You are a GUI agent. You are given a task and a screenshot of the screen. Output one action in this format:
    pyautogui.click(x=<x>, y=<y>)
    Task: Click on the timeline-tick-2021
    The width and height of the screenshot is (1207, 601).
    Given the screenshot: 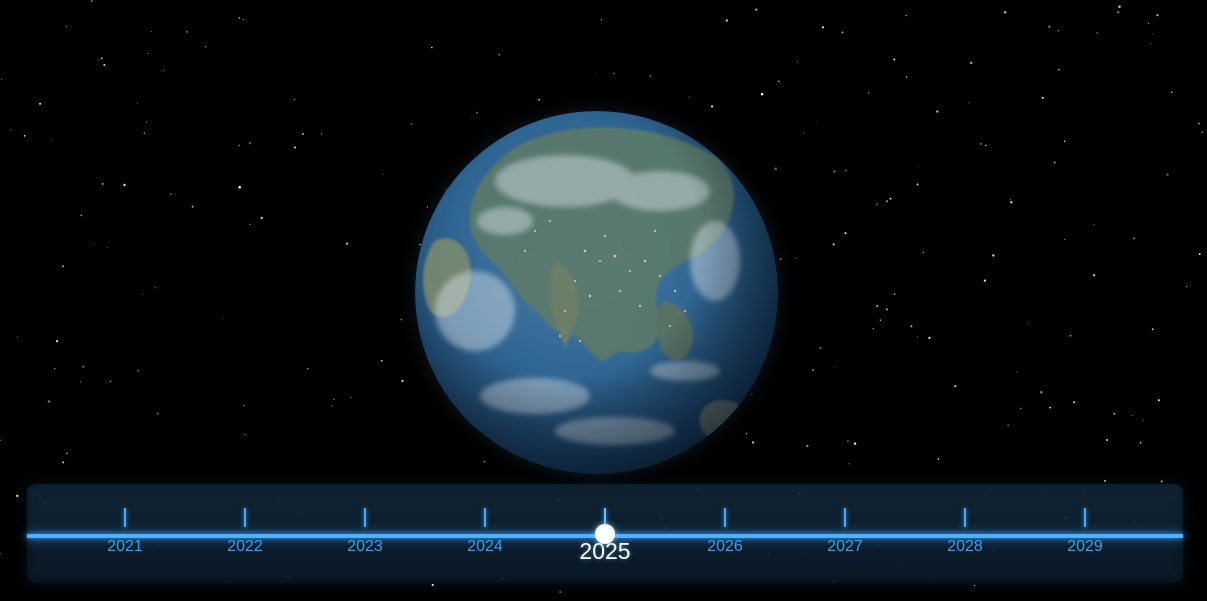 What is the action you would take?
    pyautogui.click(x=125, y=517)
    